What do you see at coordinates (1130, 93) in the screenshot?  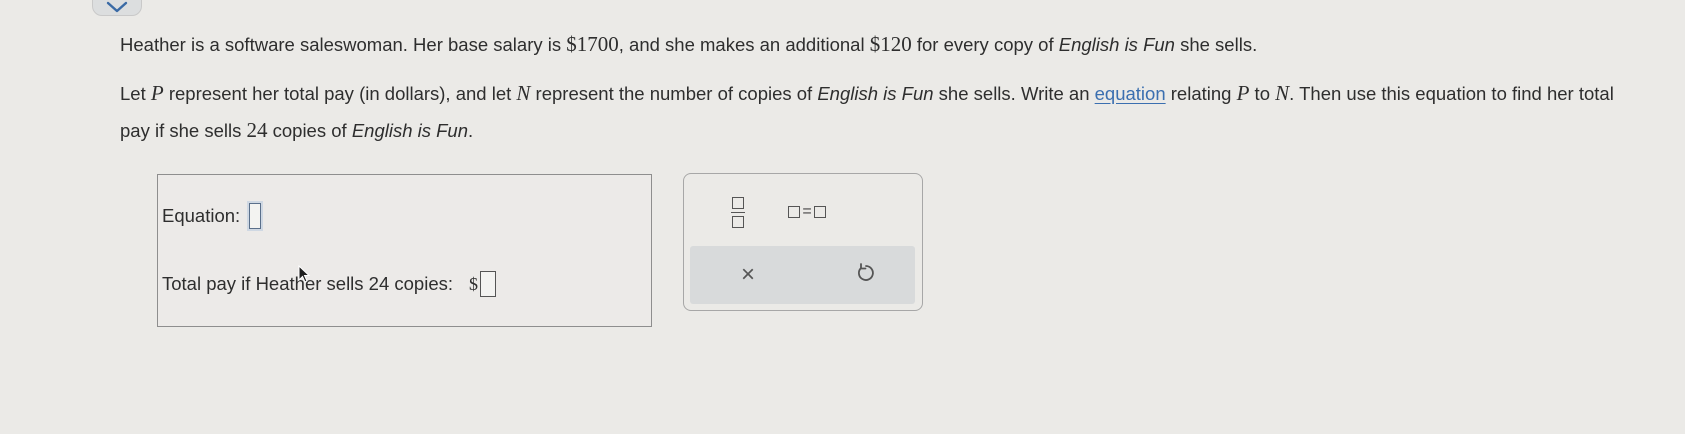 I see `equation-link: equation` at bounding box center [1130, 93].